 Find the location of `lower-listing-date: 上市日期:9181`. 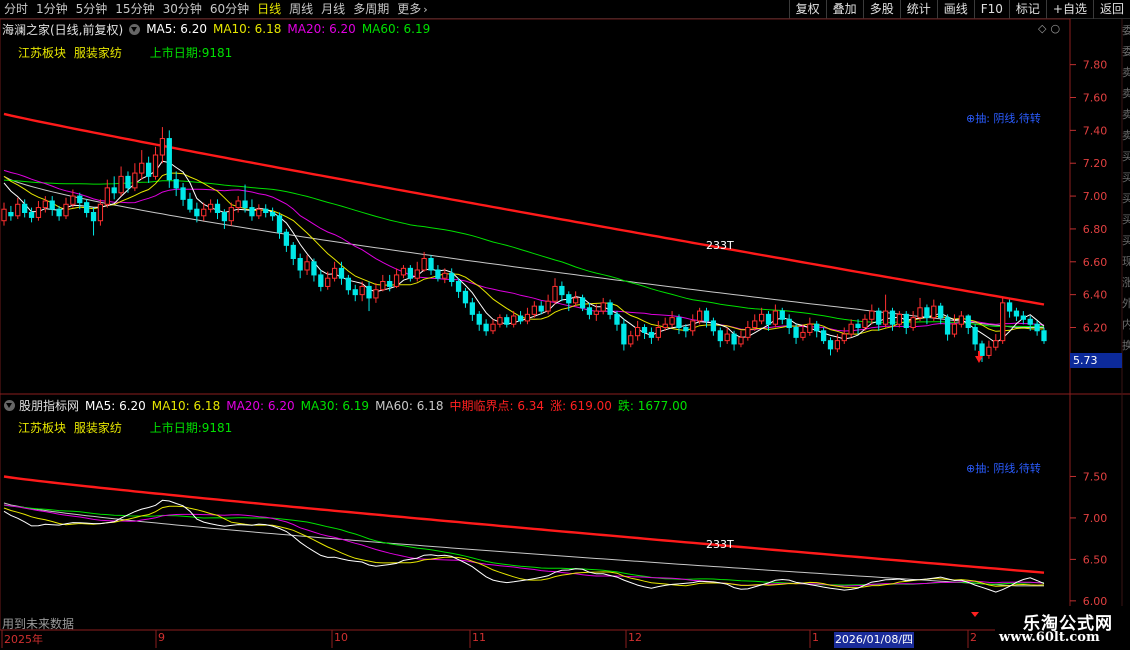

lower-listing-date: 上市日期:9181 is located at coordinates (191, 428).